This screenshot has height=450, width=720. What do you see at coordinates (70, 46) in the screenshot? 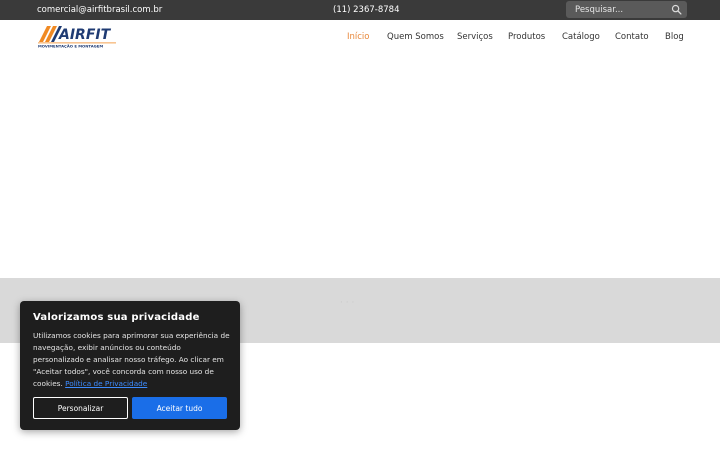
I see `svg-text: MOVIMENTAÇÃO E MONTAGEM` at bounding box center [70, 46].